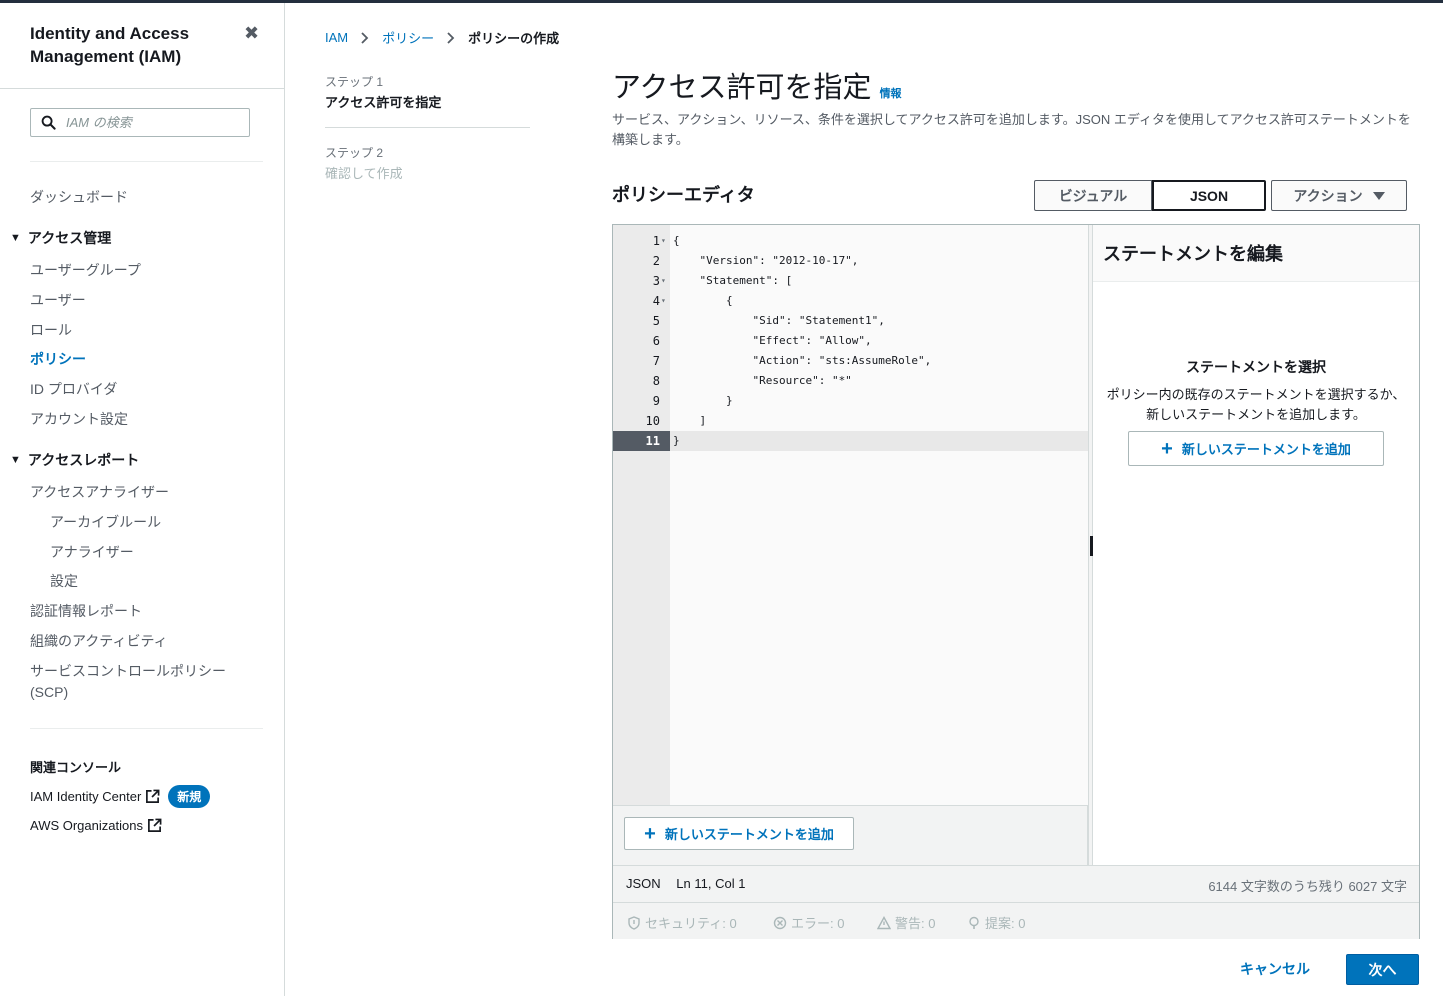 The image size is (1443, 996). I want to click on plus-icon: +, so click(650, 833).